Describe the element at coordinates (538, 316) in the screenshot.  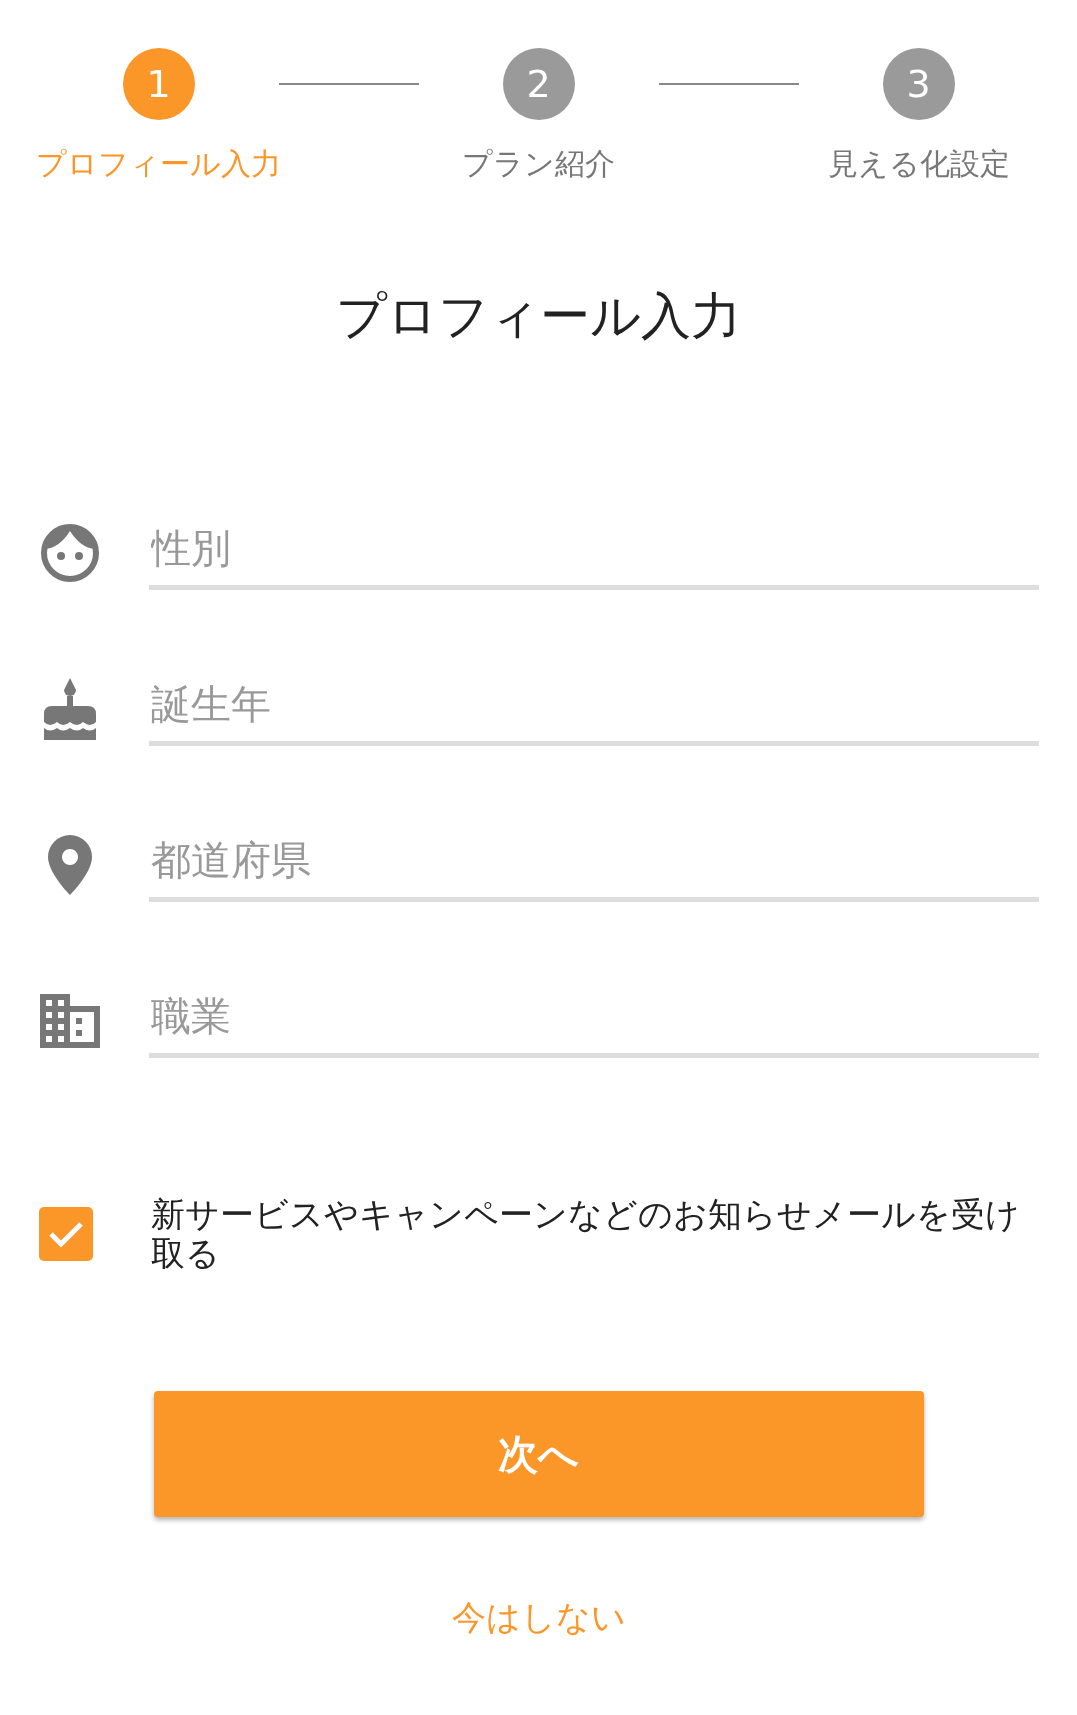
I see `page-title: プロフィール入力` at that location.